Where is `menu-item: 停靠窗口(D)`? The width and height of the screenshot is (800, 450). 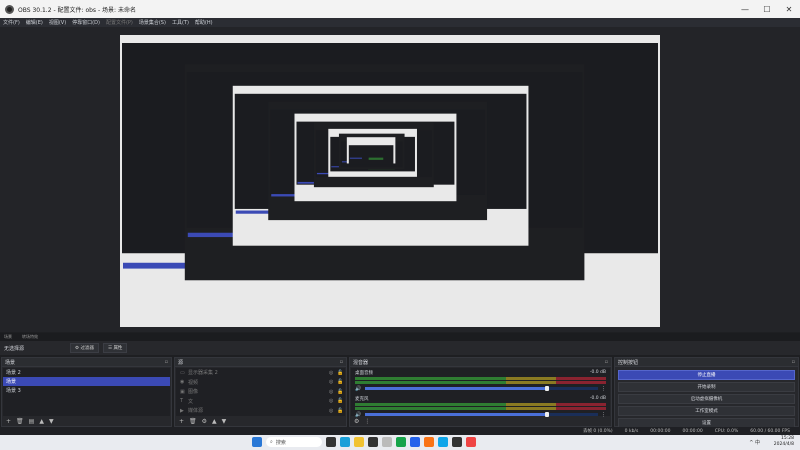
menu-item: 停靠窗口(D) is located at coordinates (86, 22).